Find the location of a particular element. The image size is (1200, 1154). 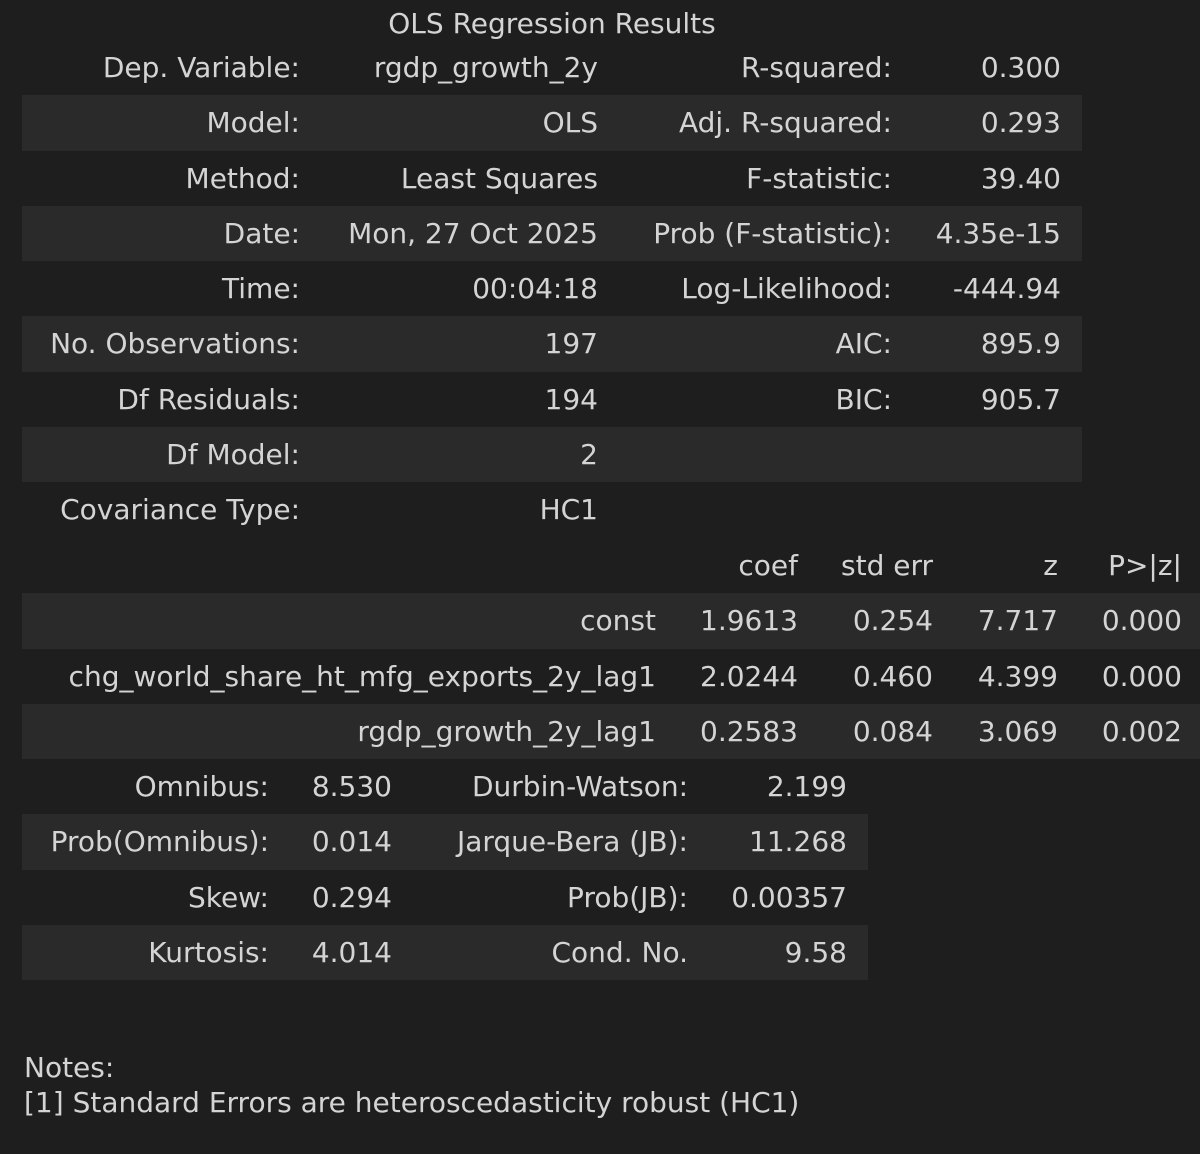

summary-value: -444.94 is located at coordinates (1006, 289).